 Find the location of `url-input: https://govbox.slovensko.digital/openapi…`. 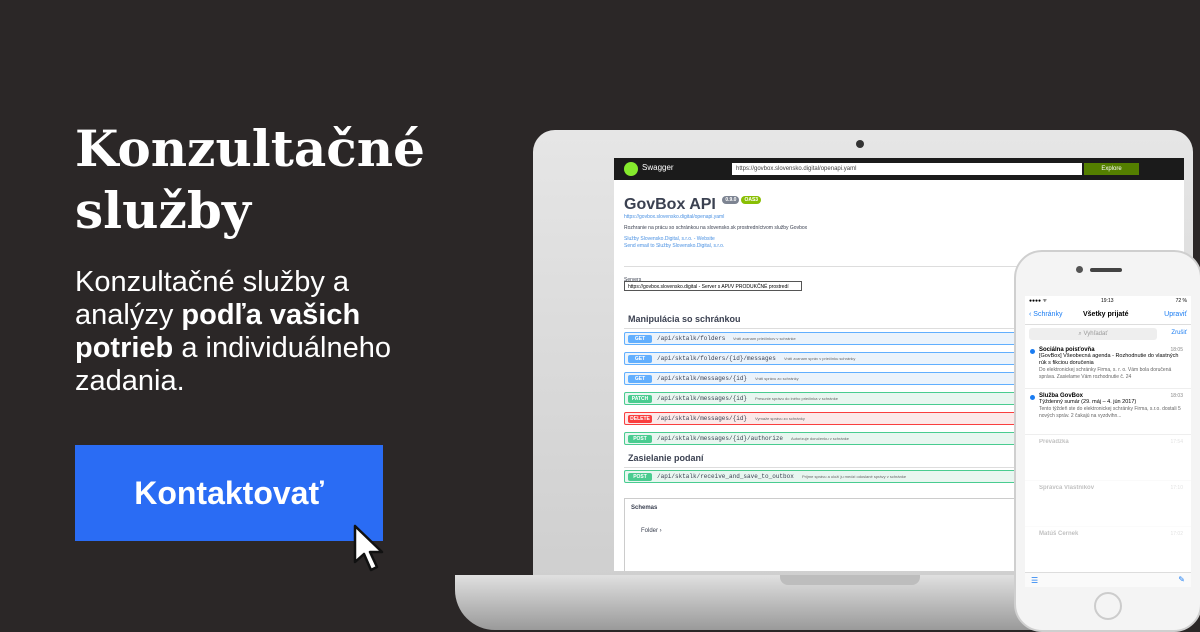

url-input: https://govbox.slovensko.digital/openapi… is located at coordinates (907, 169).